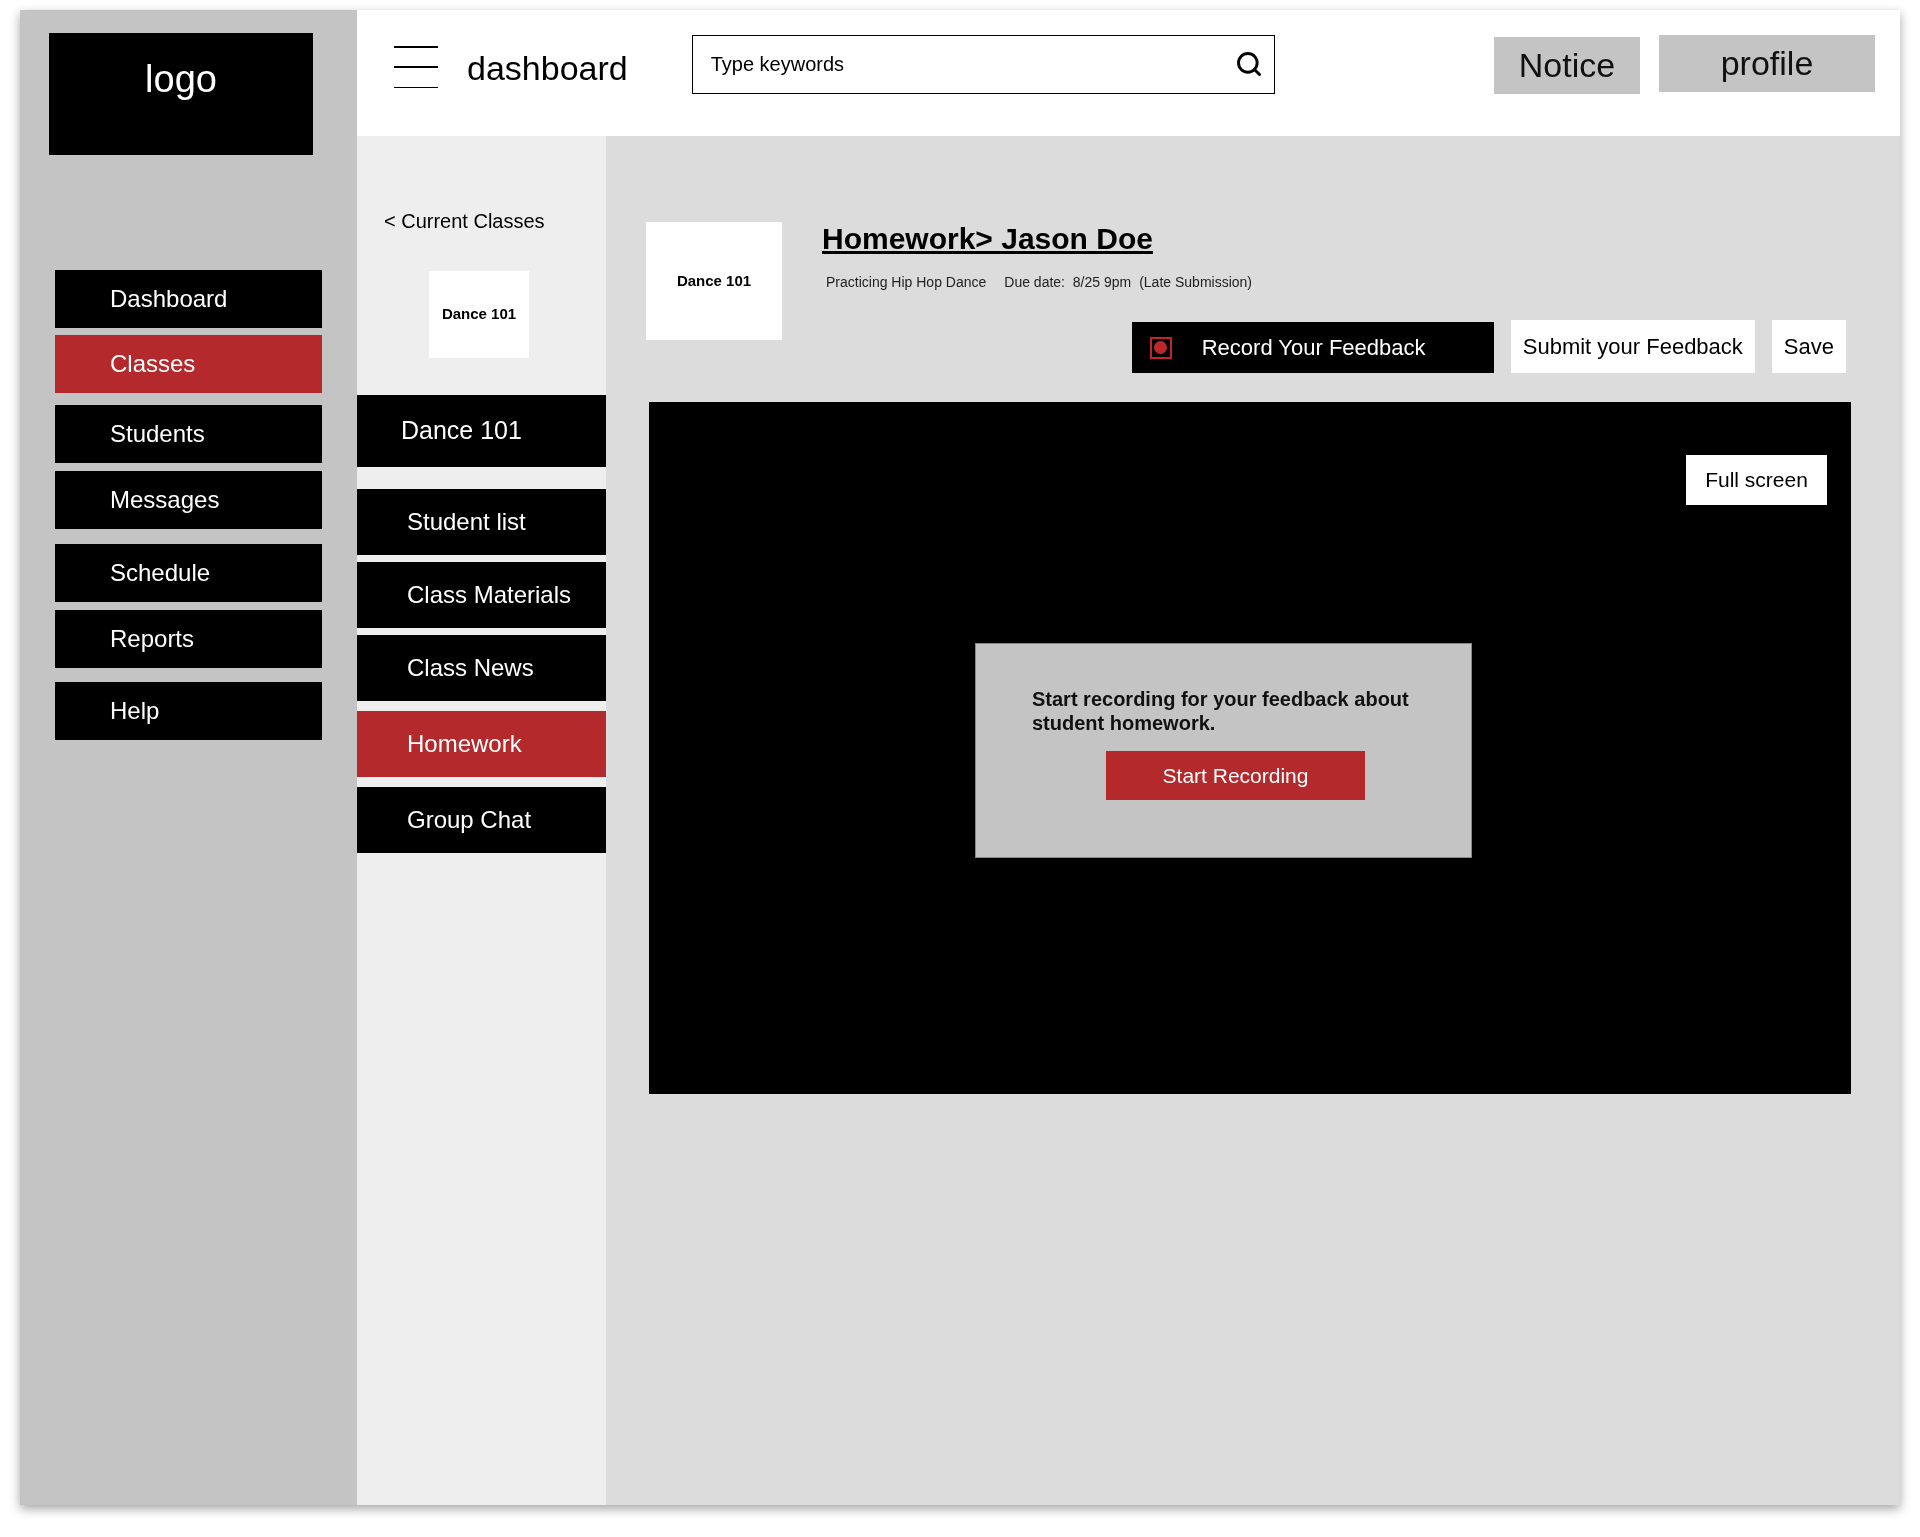 The width and height of the screenshot is (1920, 1537). I want to click on fullscreen-button: Full screen, so click(1756, 480).